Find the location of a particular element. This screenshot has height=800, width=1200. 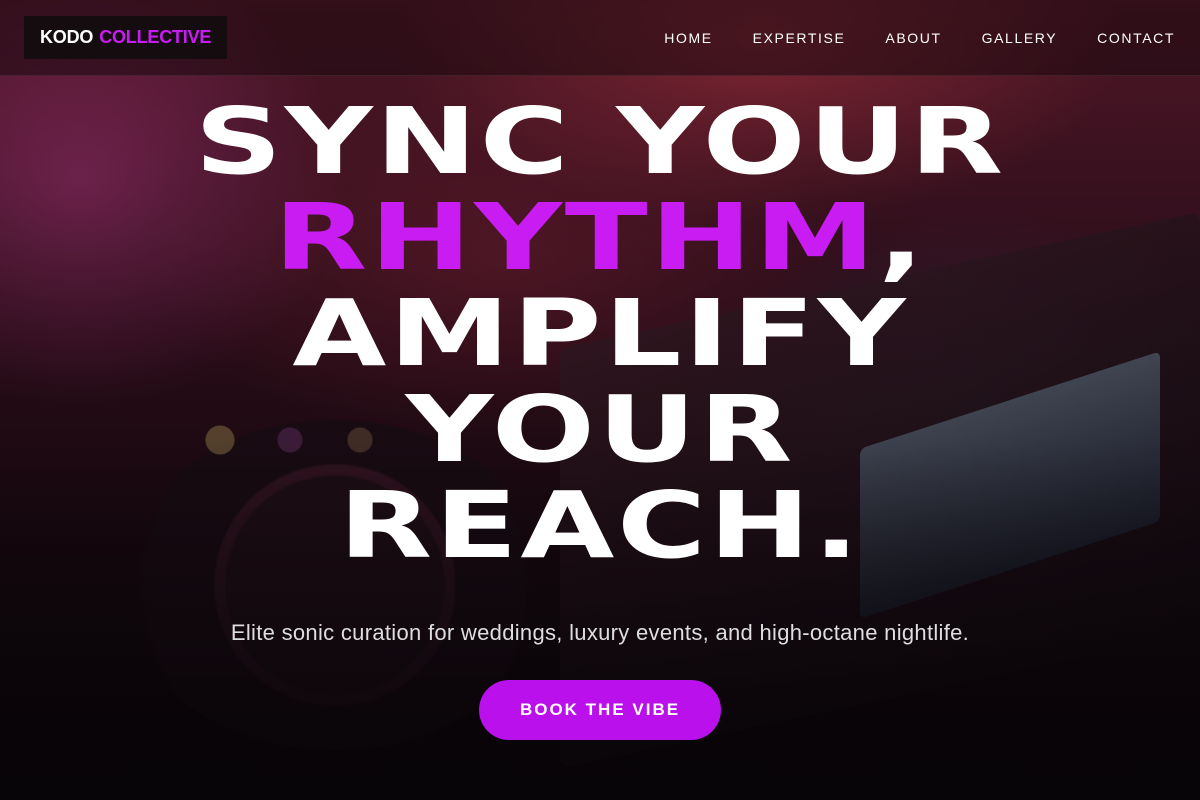

nav-item-expertise: EXPERTISE is located at coordinates (799, 38).